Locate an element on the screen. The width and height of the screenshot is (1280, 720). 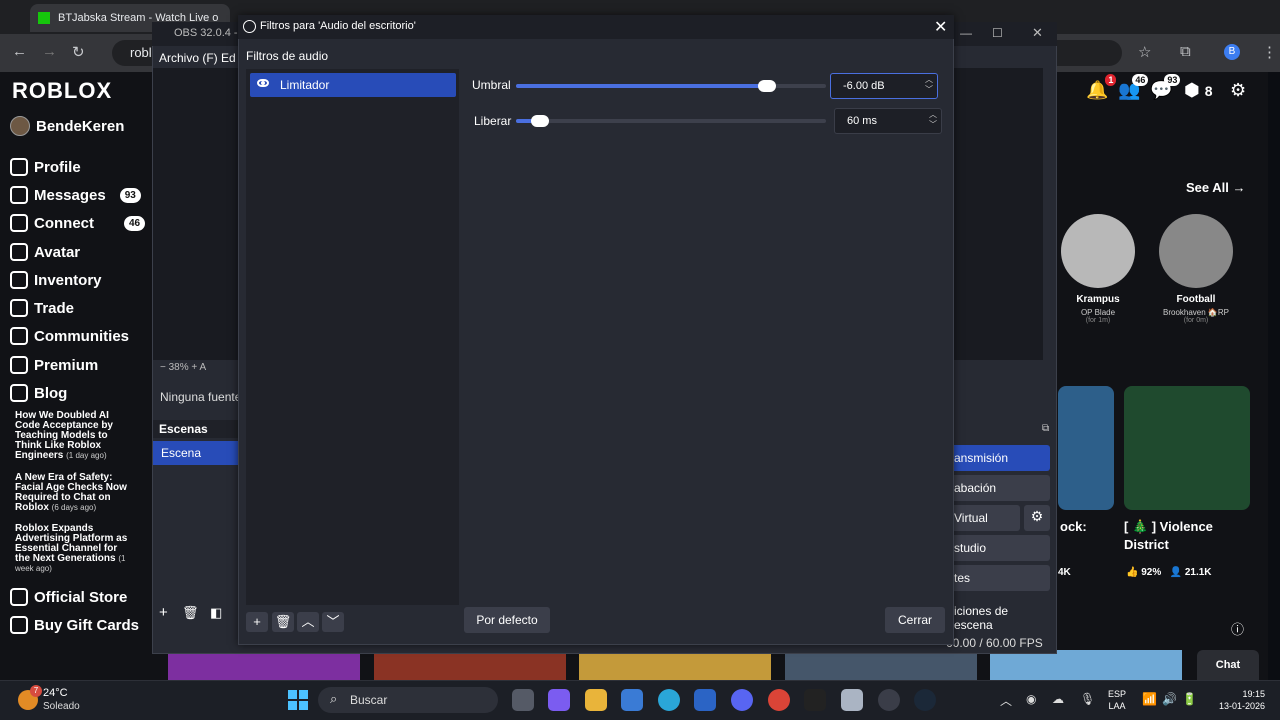
microphone-icon: 🎙 is located at coordinates (1087, 699).